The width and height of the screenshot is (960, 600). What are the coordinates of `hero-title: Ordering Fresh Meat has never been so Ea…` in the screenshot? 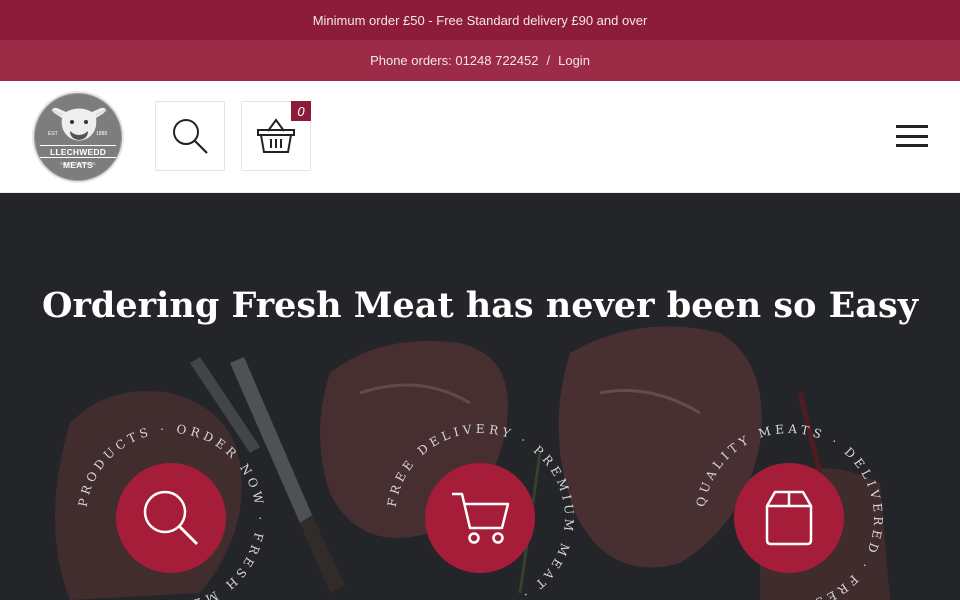 It's located at (480, 305).